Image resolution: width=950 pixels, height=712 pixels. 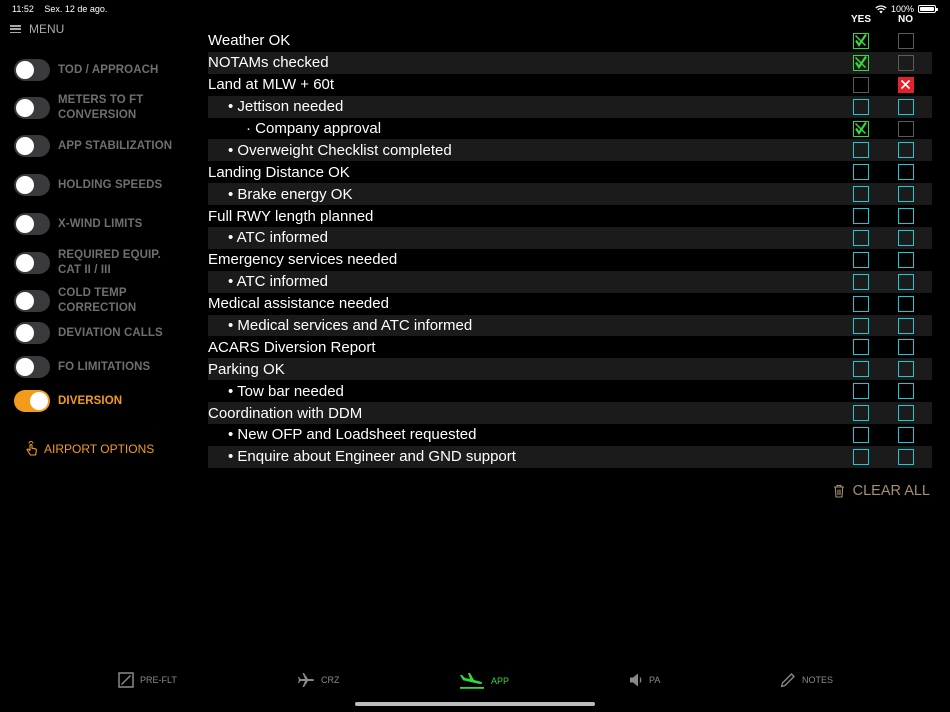 What do you see at coordinates (23, 9) in the screenshot?
I see `status-time: 11:52` at bounding box center [23, 9].